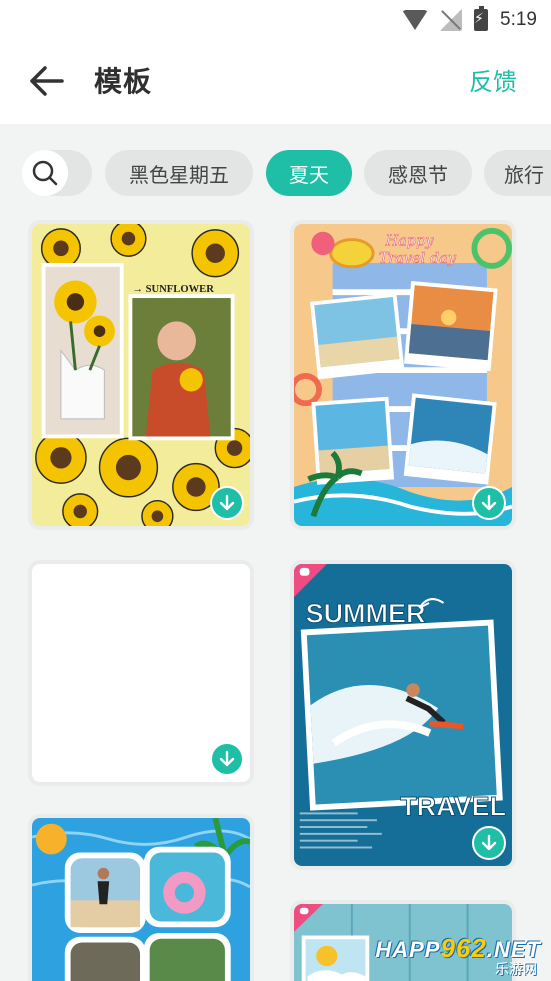  What do you see at coordinates (275, 20) in the screenshot?
I see `status-bar: 5:19` at bounding box center [275, 20].